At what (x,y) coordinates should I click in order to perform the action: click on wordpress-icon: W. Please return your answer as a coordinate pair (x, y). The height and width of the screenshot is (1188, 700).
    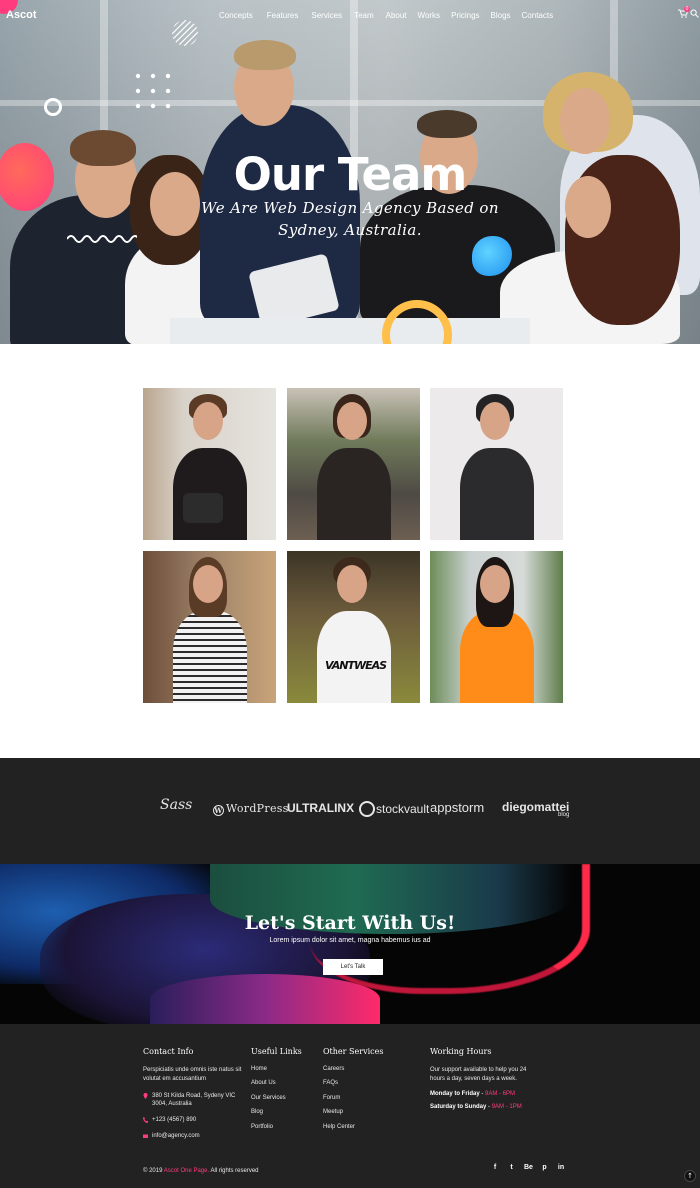
    Looking at the image, I should click on (218, 810).